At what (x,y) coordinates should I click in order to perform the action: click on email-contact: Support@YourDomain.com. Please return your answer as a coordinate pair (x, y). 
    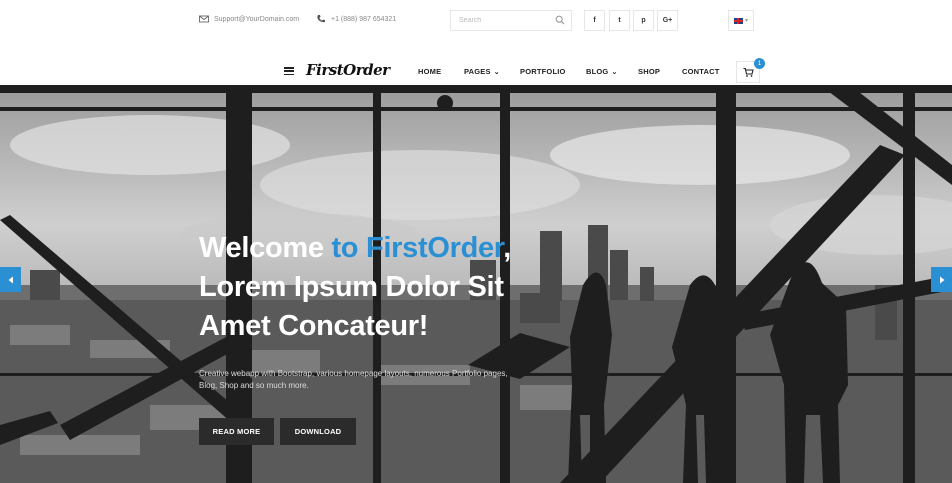
    Looking at the image, I should click on (249, 19).